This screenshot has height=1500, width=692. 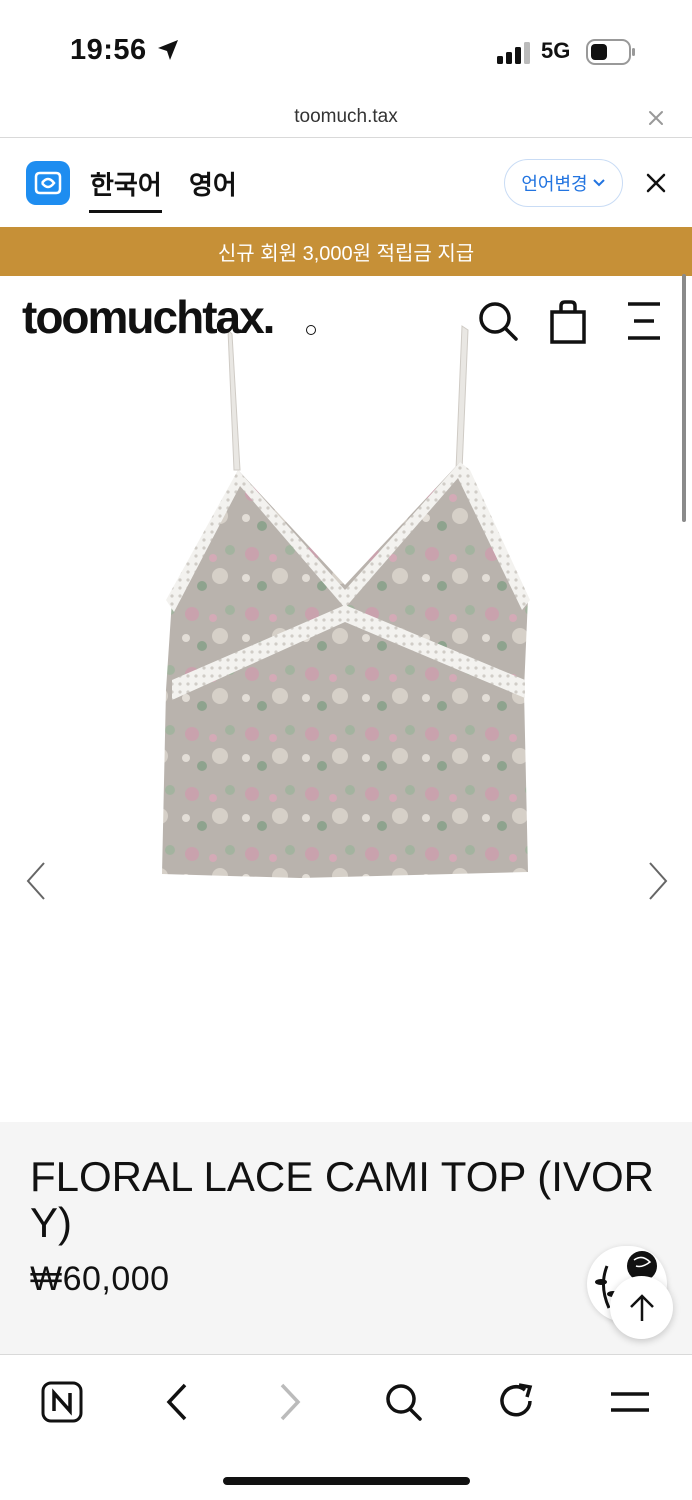 I want to click on tab-english: 영어, so click(x=213, y=183).